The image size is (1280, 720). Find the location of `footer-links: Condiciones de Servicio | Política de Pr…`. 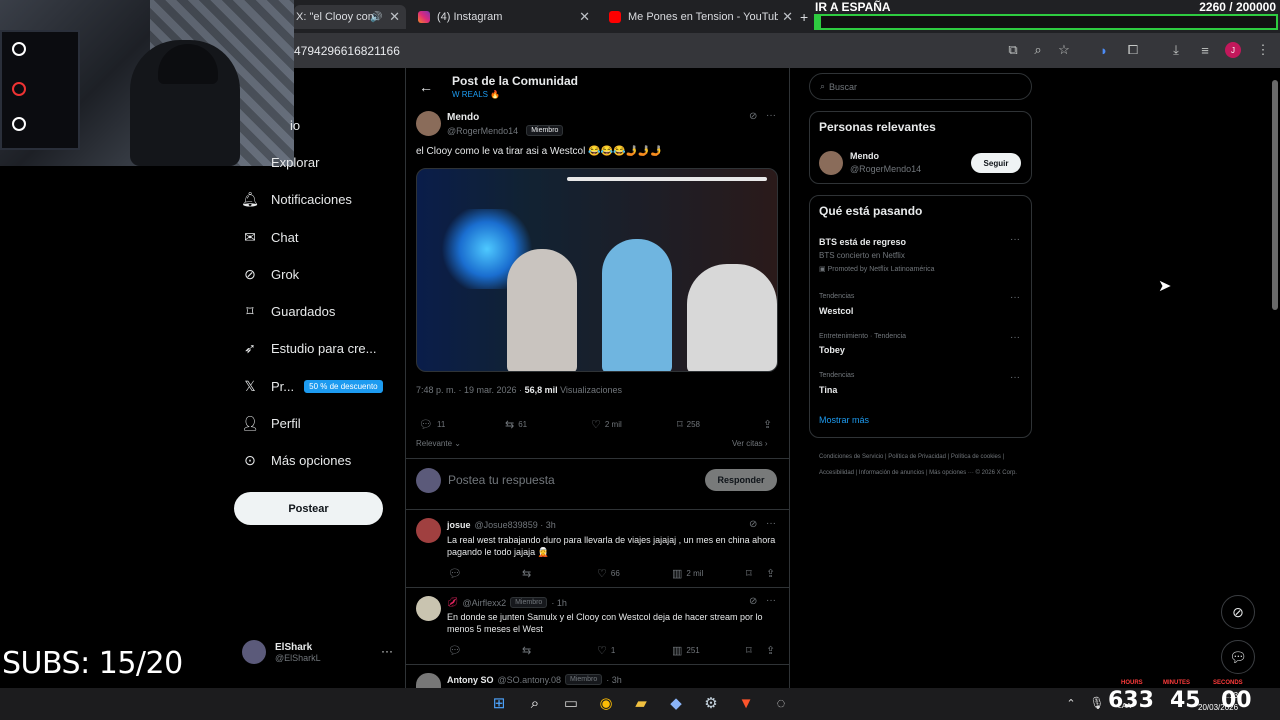

footer-links: Condiciones de Servicio | Política de Pr… is located at coordinates (924, 465).